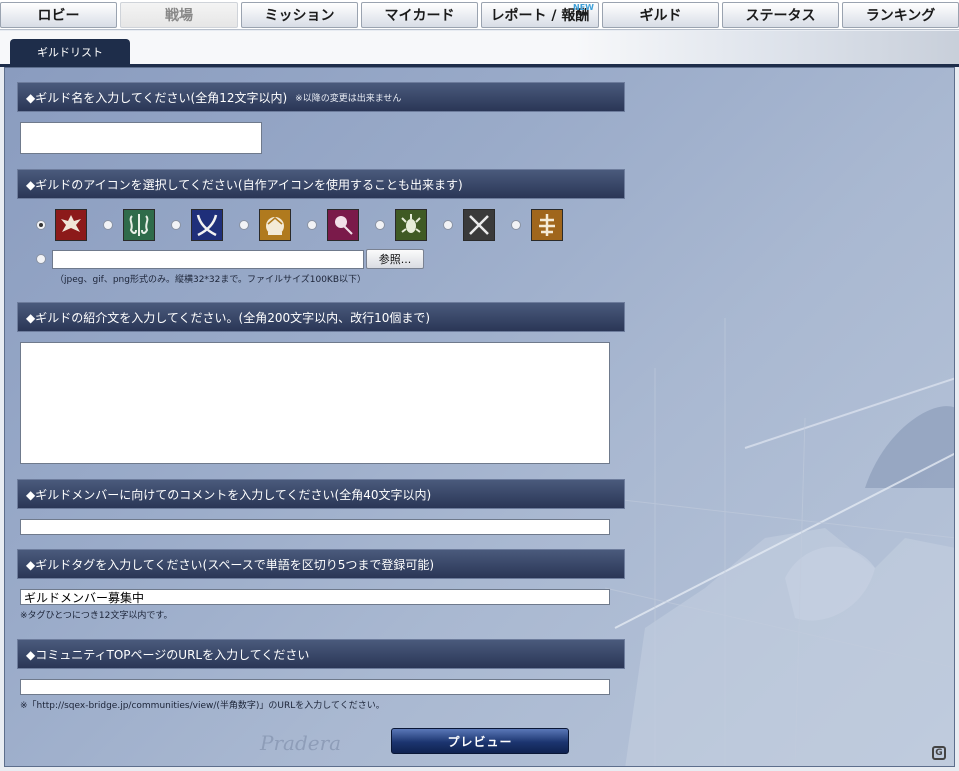 The width and height of the screenshot is (959, 771). What do you see at coordinates (479, 225) in the screenshot?
I see `crossed-blades-icon` at bounding box center [479, 225].